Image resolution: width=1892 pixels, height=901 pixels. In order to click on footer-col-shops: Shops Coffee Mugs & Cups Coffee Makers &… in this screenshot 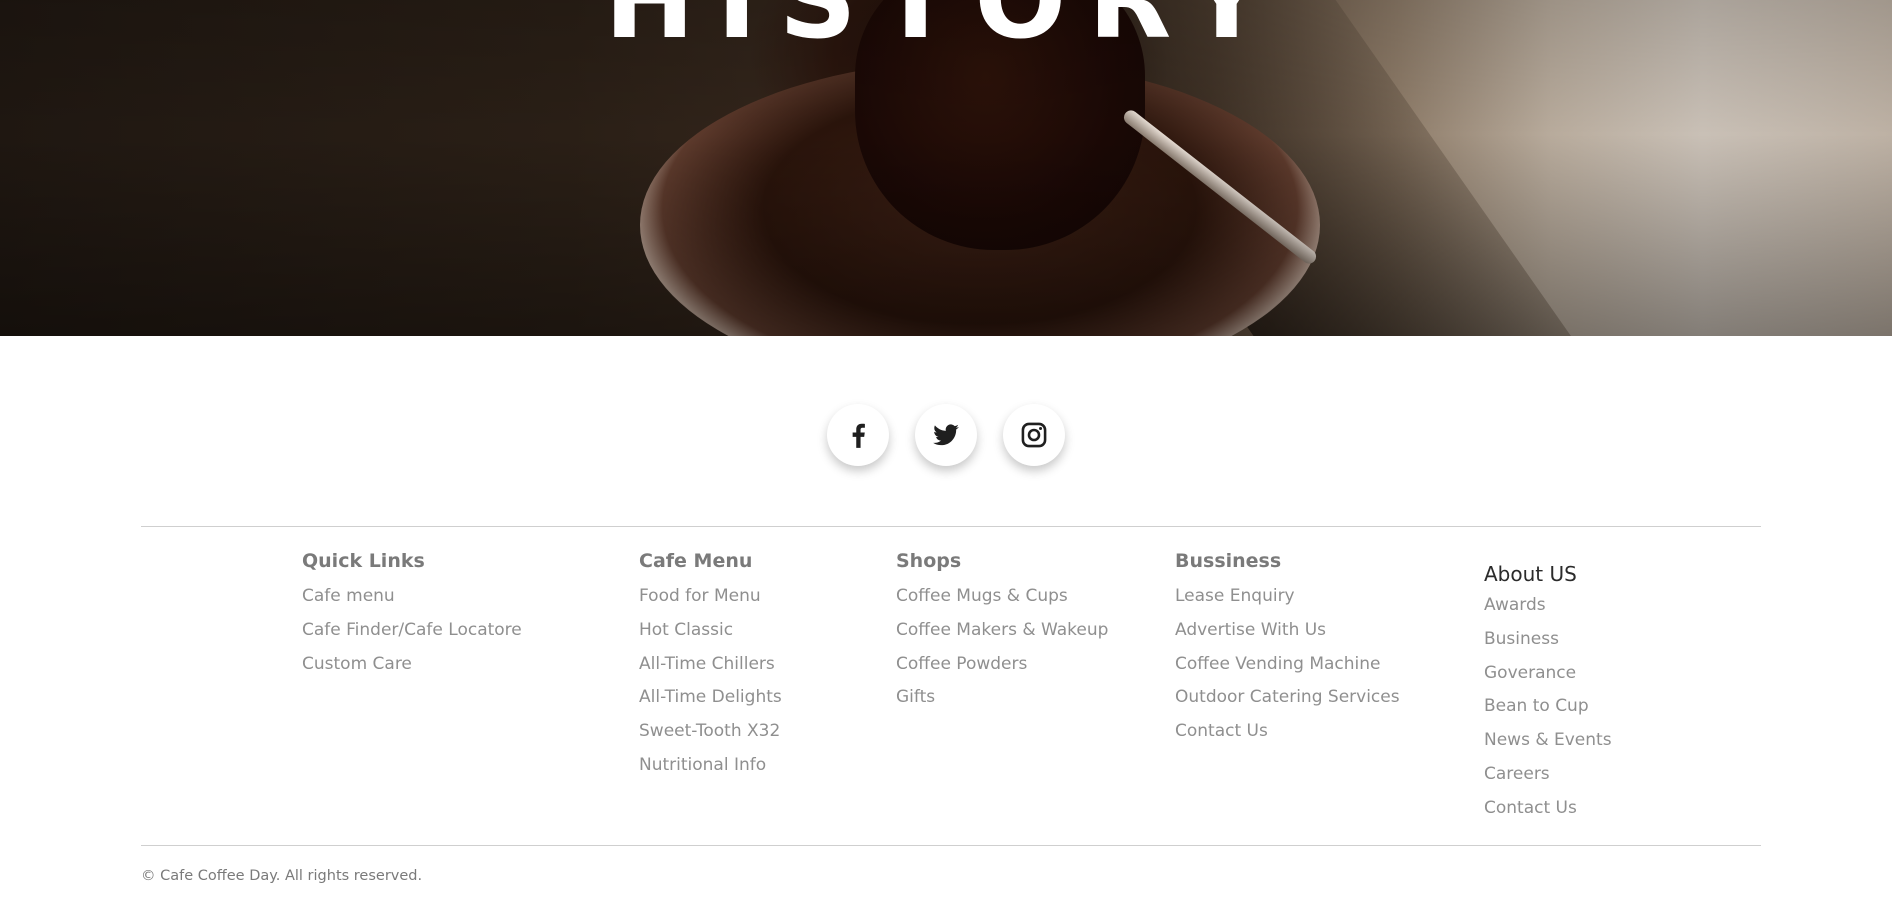, I will do `click(1002, 634)`.